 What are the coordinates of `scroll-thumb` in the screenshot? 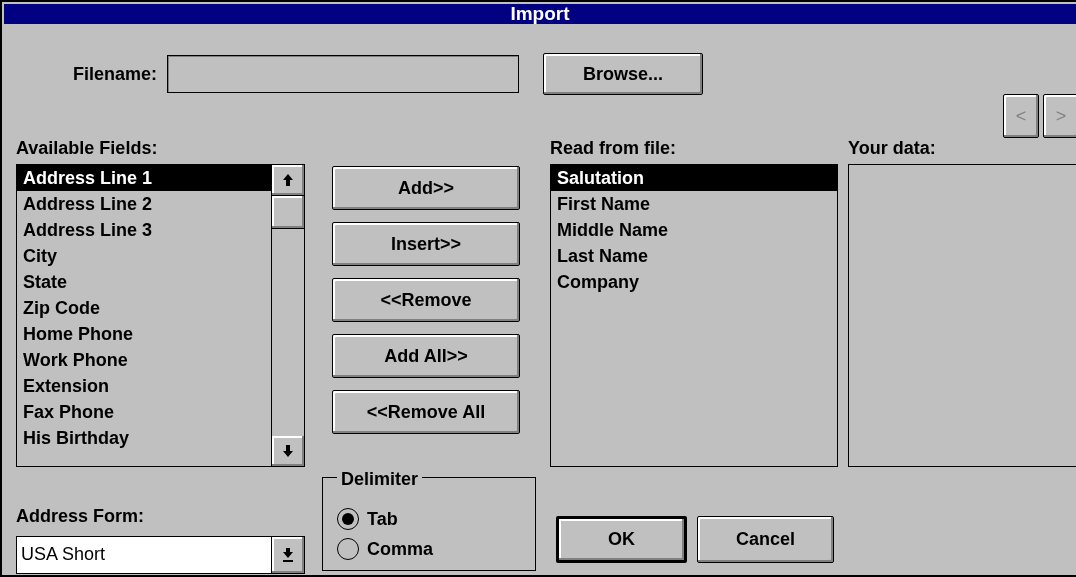 It's located at (288, 212).